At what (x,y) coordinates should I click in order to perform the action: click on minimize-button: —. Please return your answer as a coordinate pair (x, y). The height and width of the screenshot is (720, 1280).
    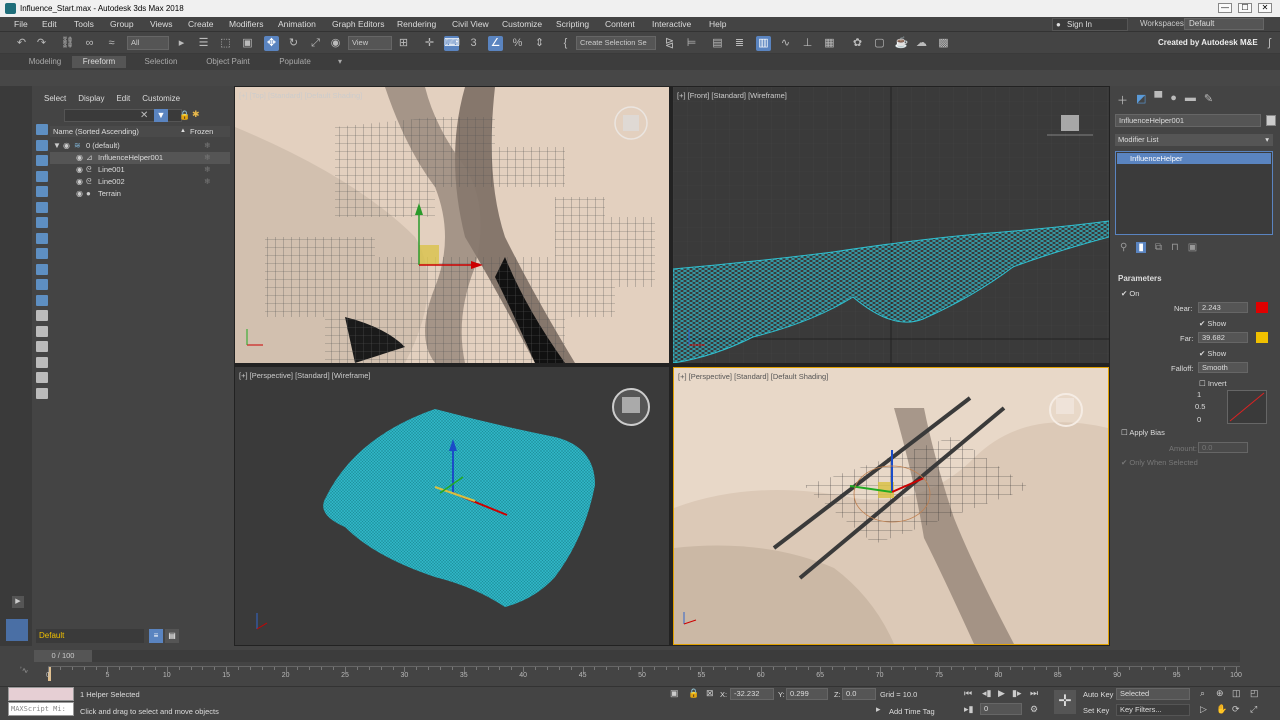
    Looking at the image, I should click on (1225, 8).